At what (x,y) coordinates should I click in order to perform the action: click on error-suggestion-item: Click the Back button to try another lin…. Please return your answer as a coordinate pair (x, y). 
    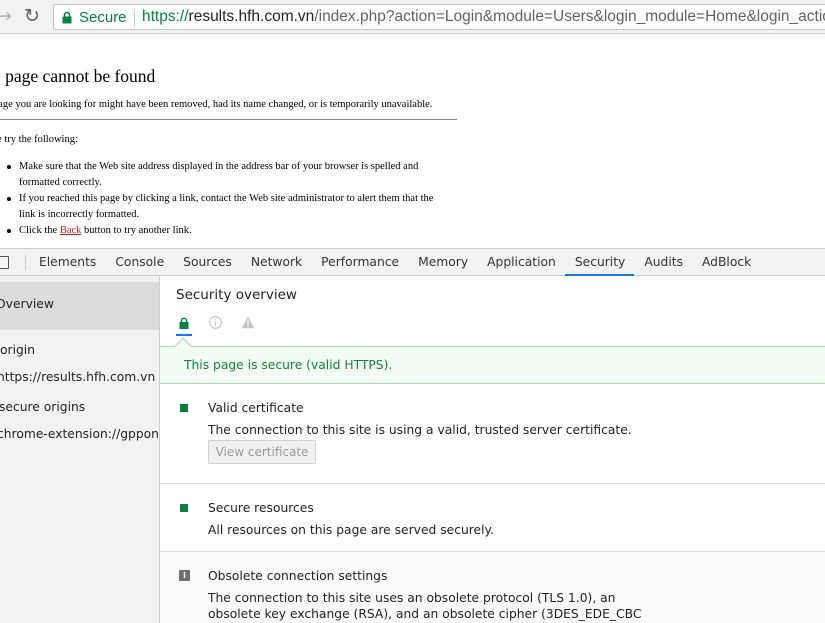
    Looking at the image, I should click on (228, 231).